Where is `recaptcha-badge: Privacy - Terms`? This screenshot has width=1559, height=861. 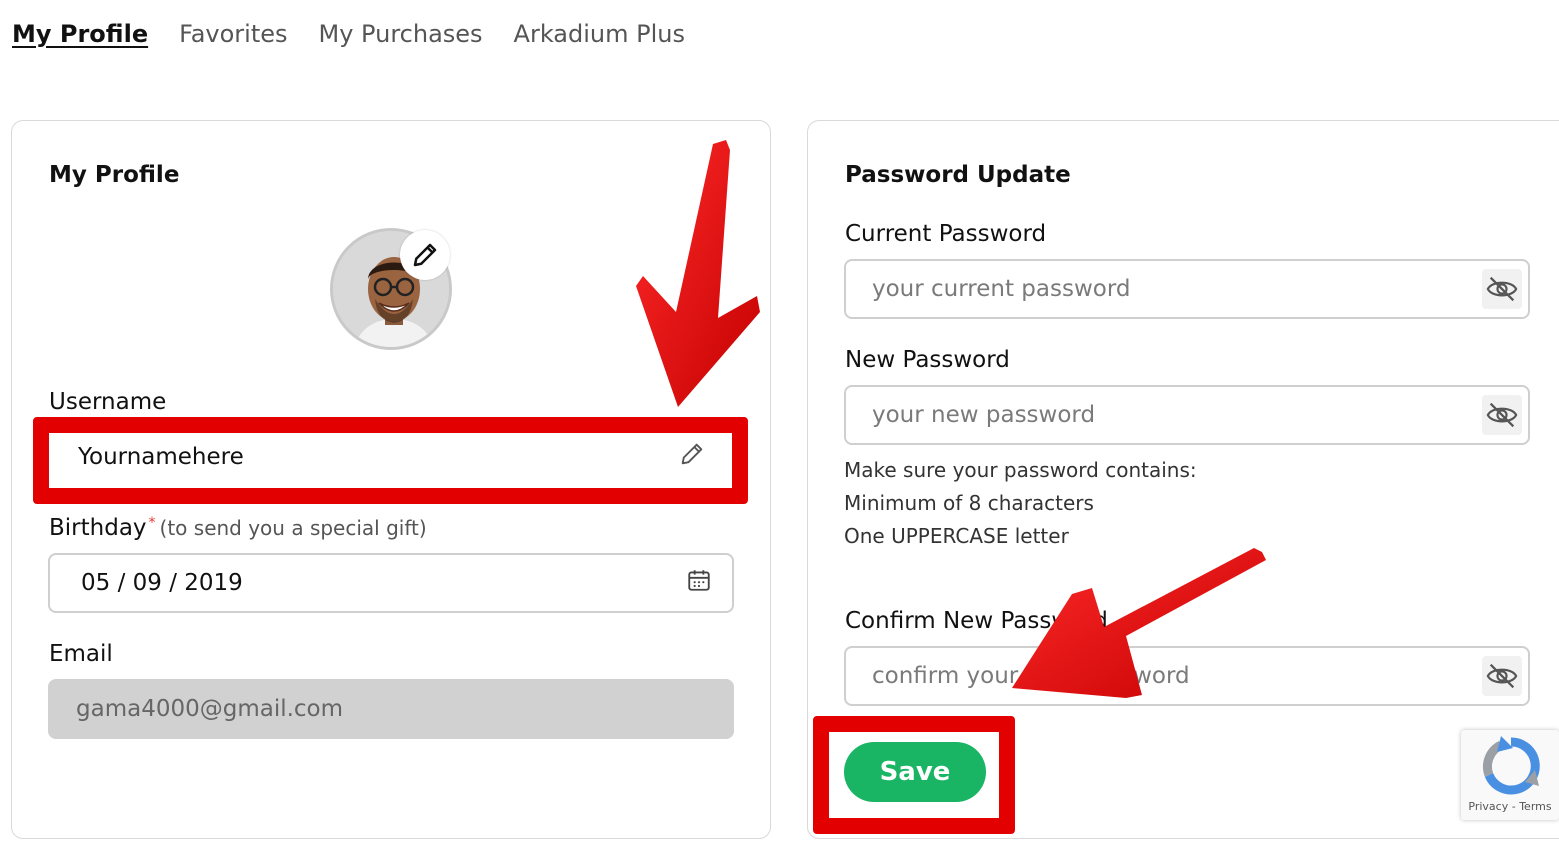 recaptcha-badge: Privacy - Terms is located at coordinates (1510, 775).